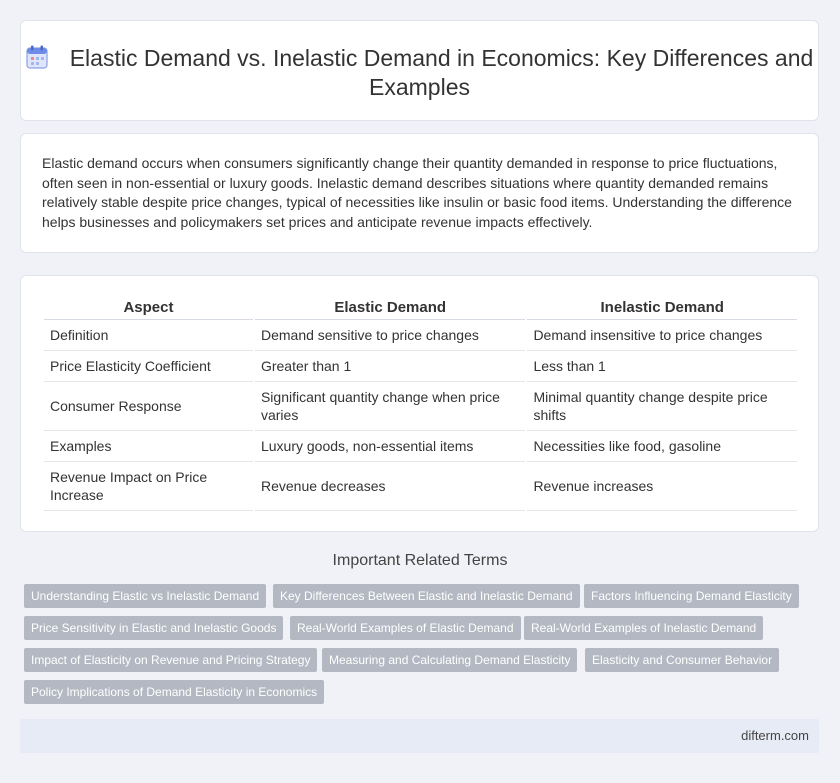  I want to click on table-header-row: Aspect Elastic Demand Inelastic Demand, so click(420, 308).